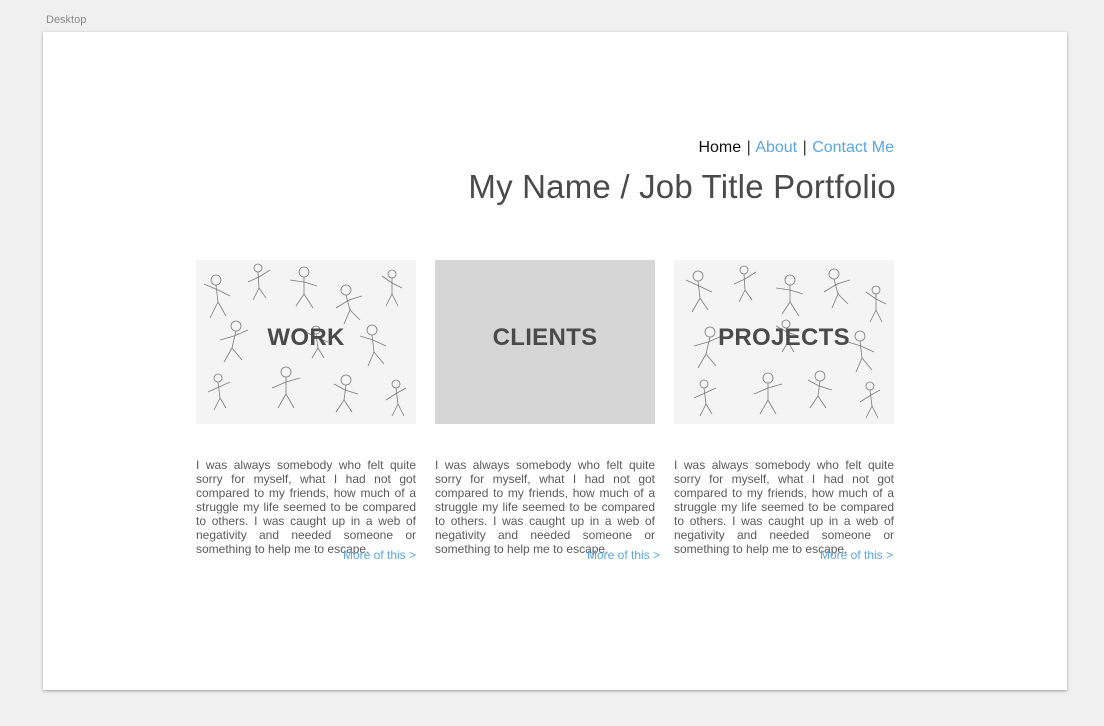  I want to click on tile-clients: CLIENTS, so click(545, 342).